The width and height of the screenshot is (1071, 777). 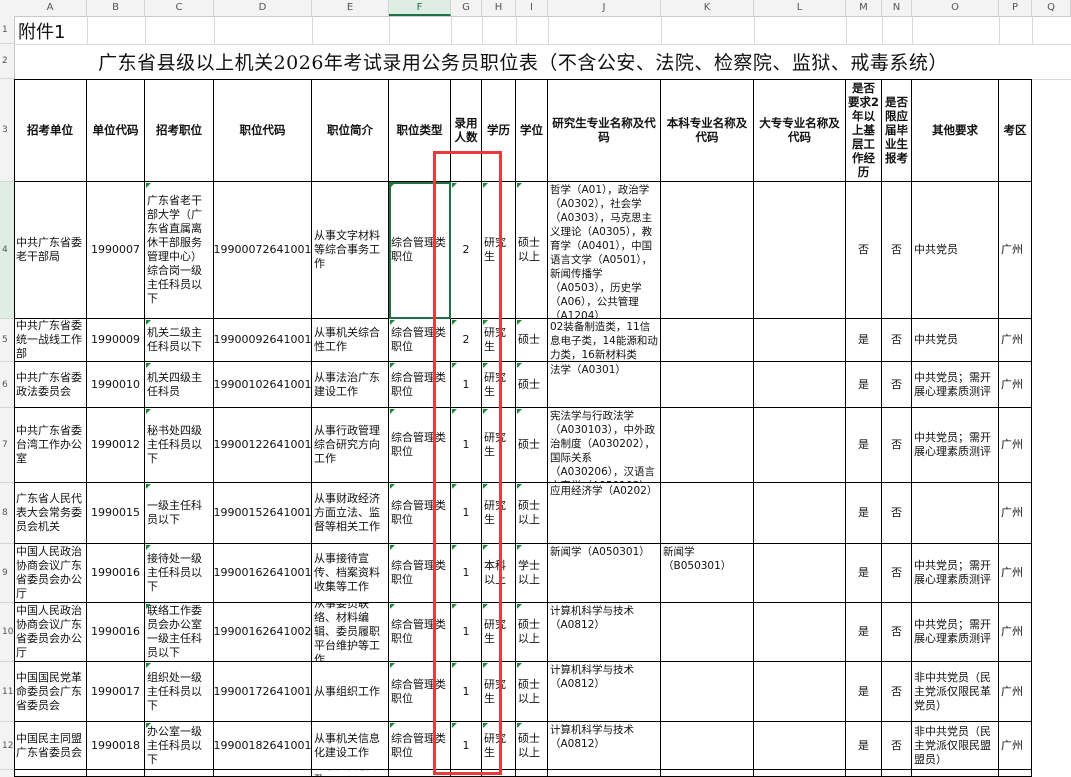 What do you see at coordinates (263, 632) in the screenshot?
I see `table-cell: 19900162641002` at bounding box center [263, 632].